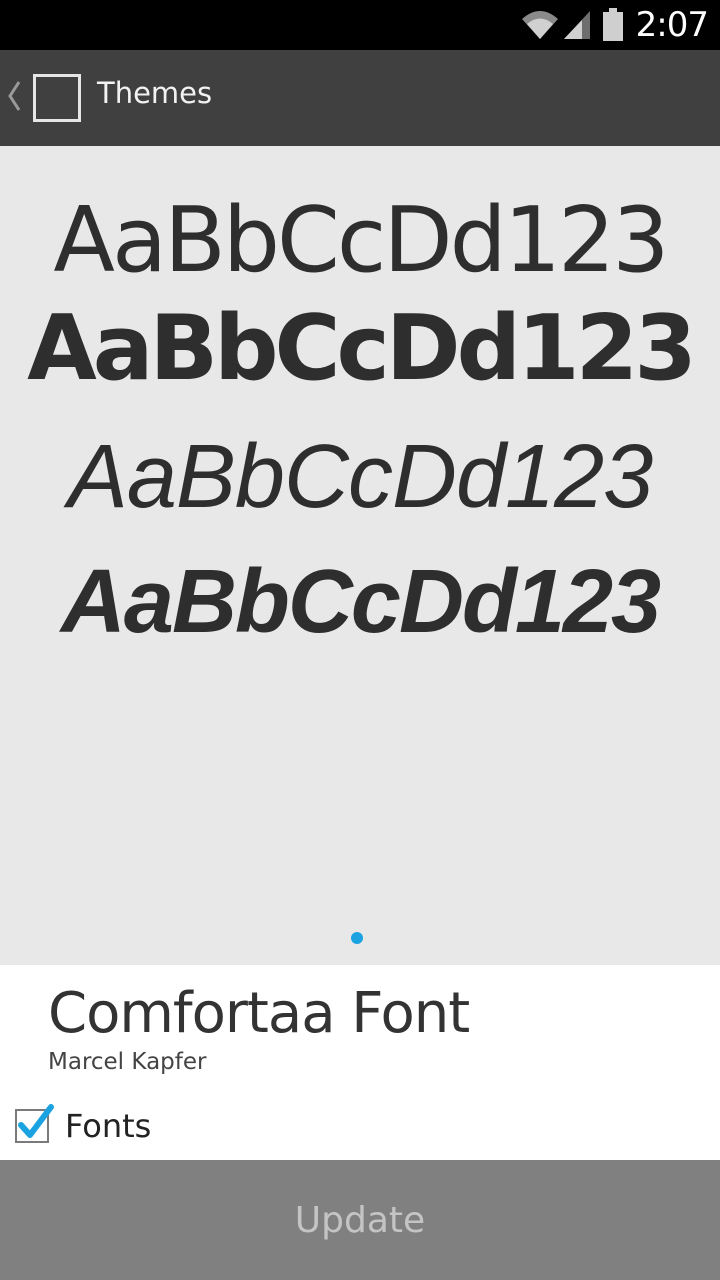  Describe the element at coordinates (108, 1126) in the screenshot. I see `fonts-checkbox-label: Fonts` at that location.